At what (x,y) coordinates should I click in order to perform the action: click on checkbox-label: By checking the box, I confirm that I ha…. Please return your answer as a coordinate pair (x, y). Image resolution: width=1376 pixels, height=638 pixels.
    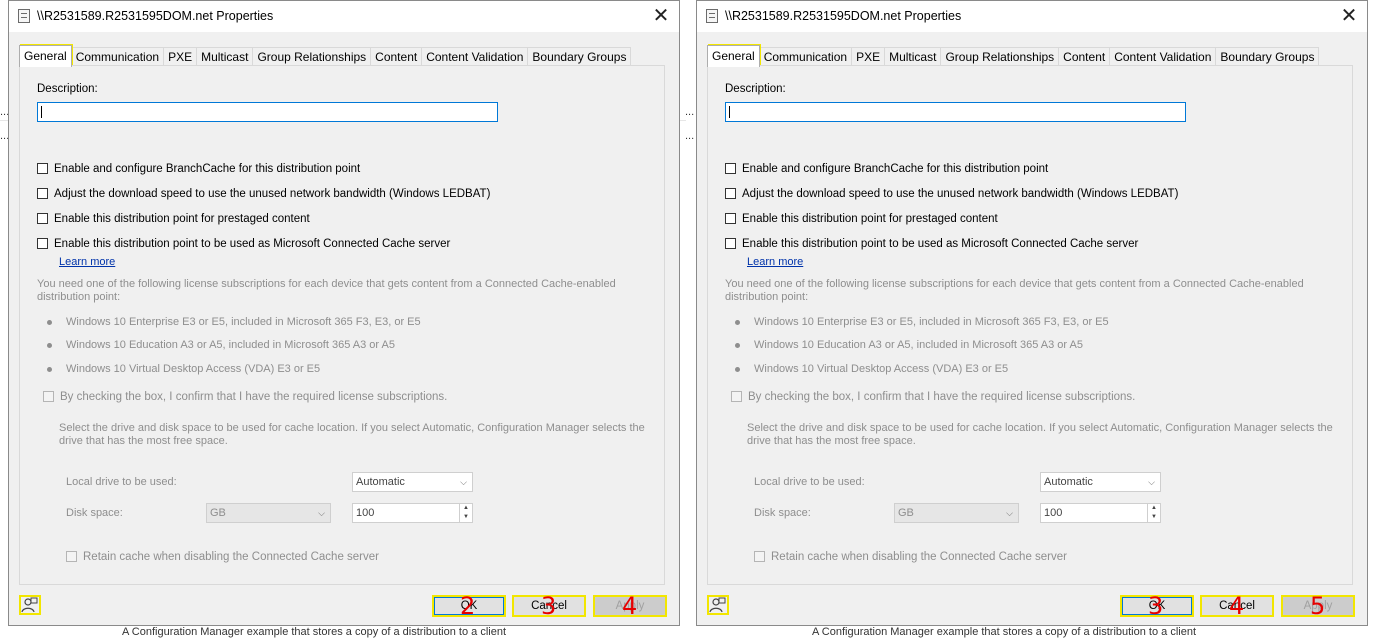
    Looking at the image, I should click on (254, 396).